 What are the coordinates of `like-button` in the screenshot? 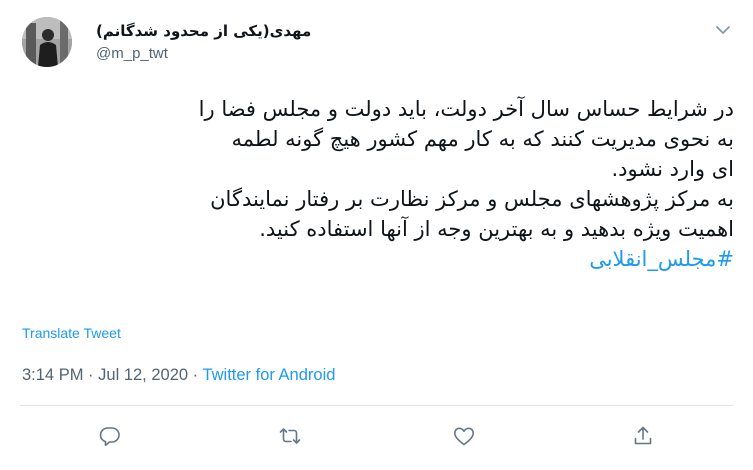 It's located at (464, 436).